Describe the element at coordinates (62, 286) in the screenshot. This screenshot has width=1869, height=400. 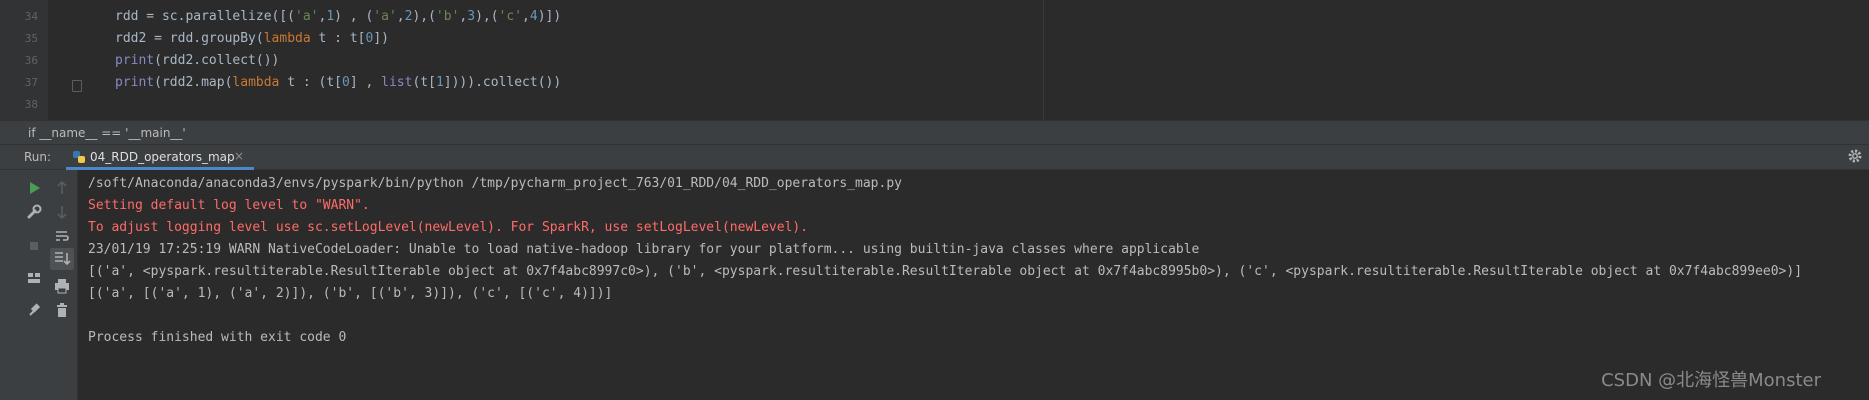
I see `print-icon` at that location.